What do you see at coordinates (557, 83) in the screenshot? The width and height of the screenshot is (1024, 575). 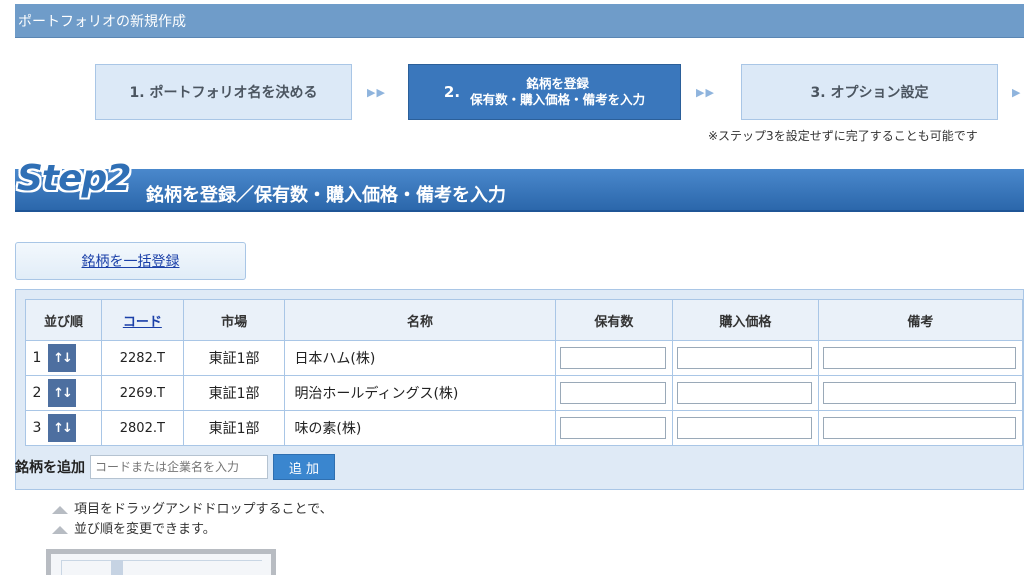 I see `step-2-line1: 銘柄を登録` at bounding box center [557, 83].